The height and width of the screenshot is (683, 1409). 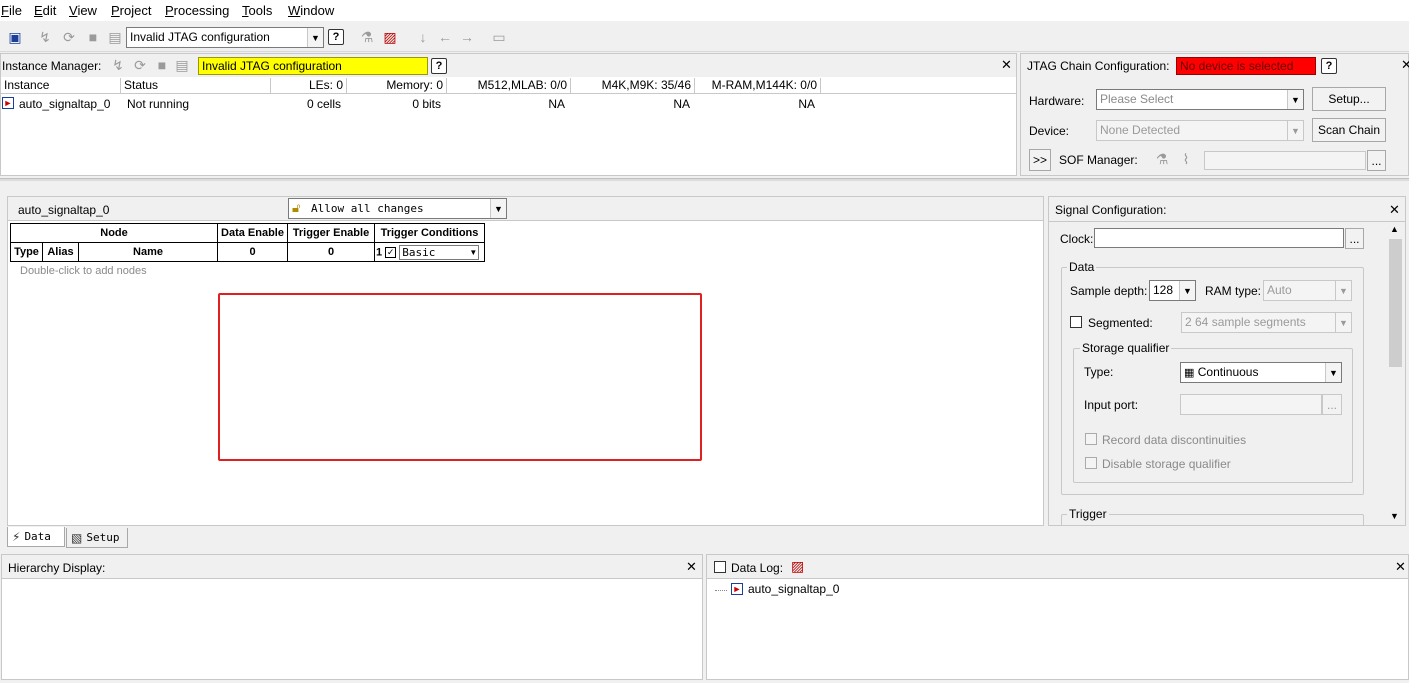 I want to click on storage-type-value: Continuous, so click(x=1228, y=372).